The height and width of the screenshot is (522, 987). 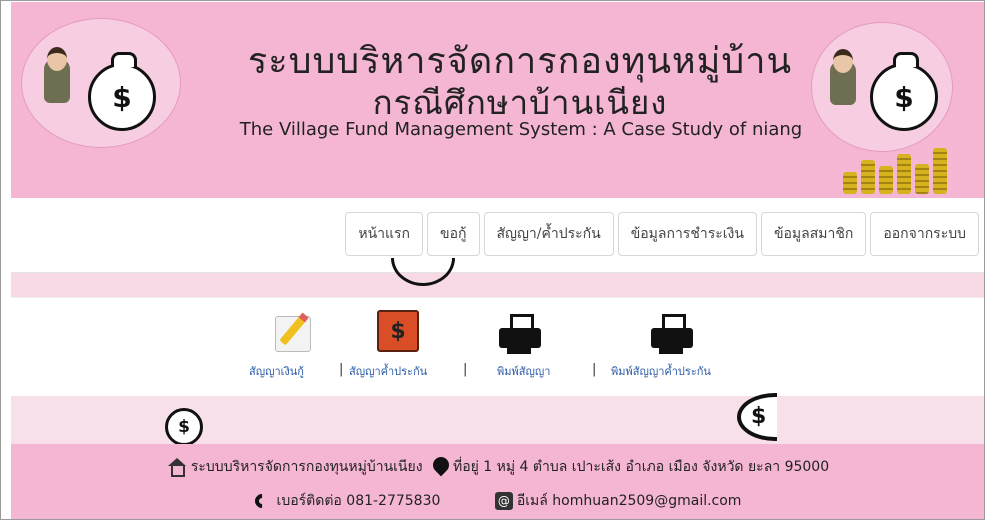 I want to click on coins-icon, so click(x=888, y=165).